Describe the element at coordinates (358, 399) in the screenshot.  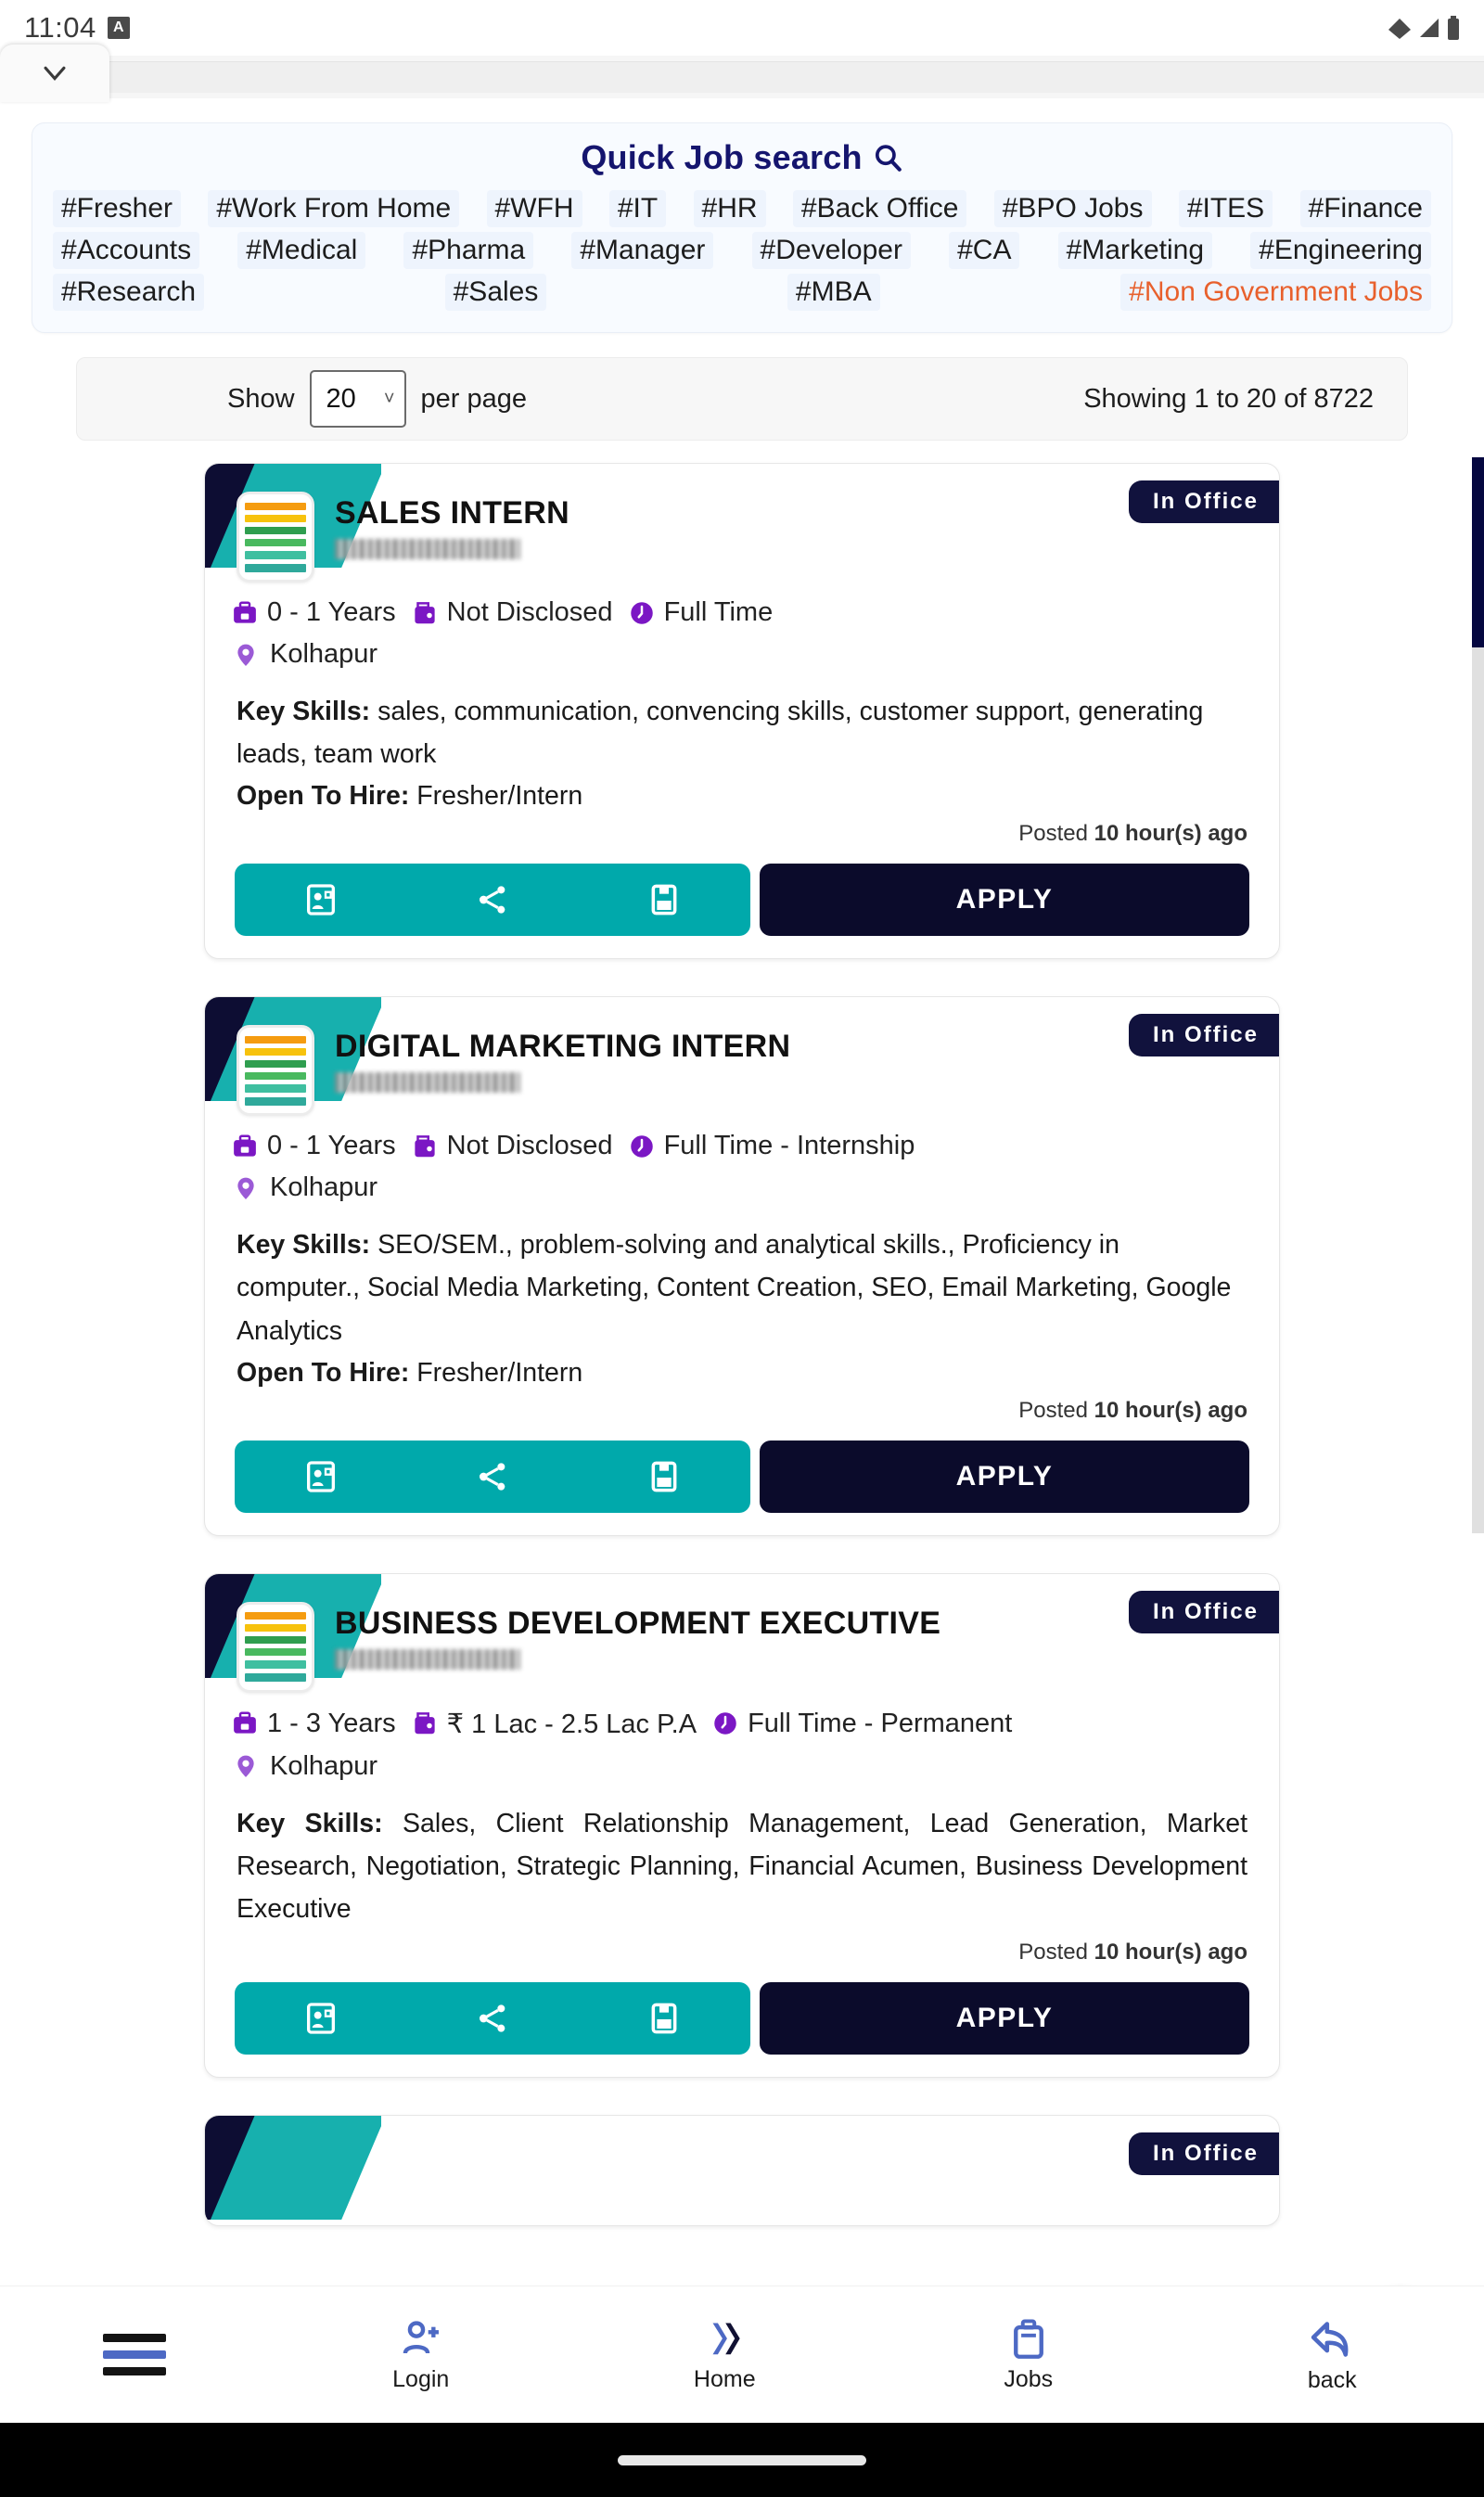
I see `per-page-select: 20 ˅` at that location.